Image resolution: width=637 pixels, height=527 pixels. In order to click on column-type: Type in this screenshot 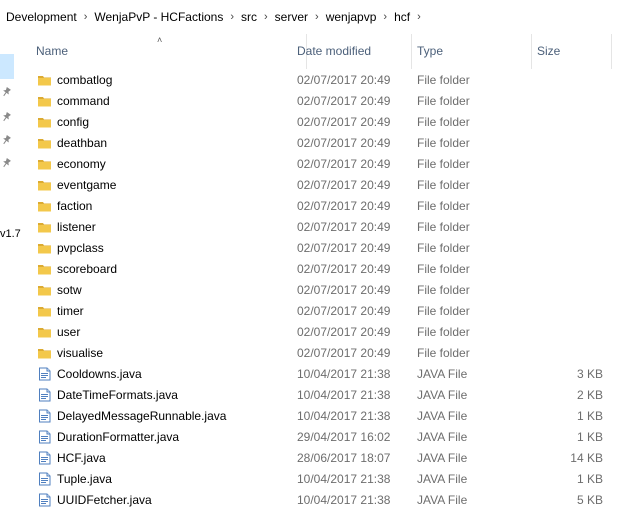, I will do `click(472, 51)`.